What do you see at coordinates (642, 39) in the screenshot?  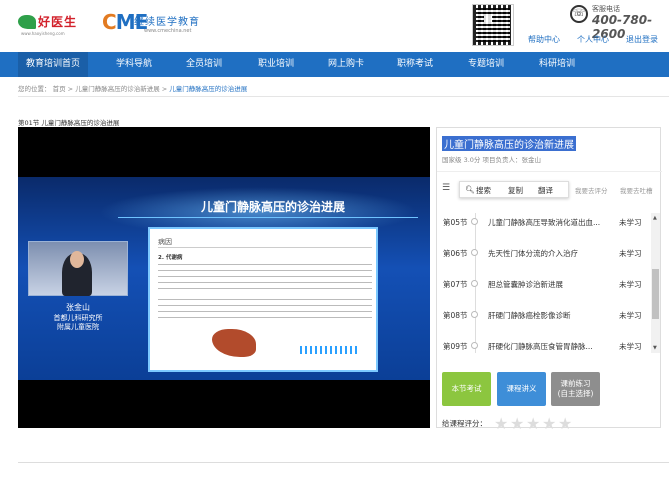 I see `logout-link: 退出登录` at bounding box center [642, 39].